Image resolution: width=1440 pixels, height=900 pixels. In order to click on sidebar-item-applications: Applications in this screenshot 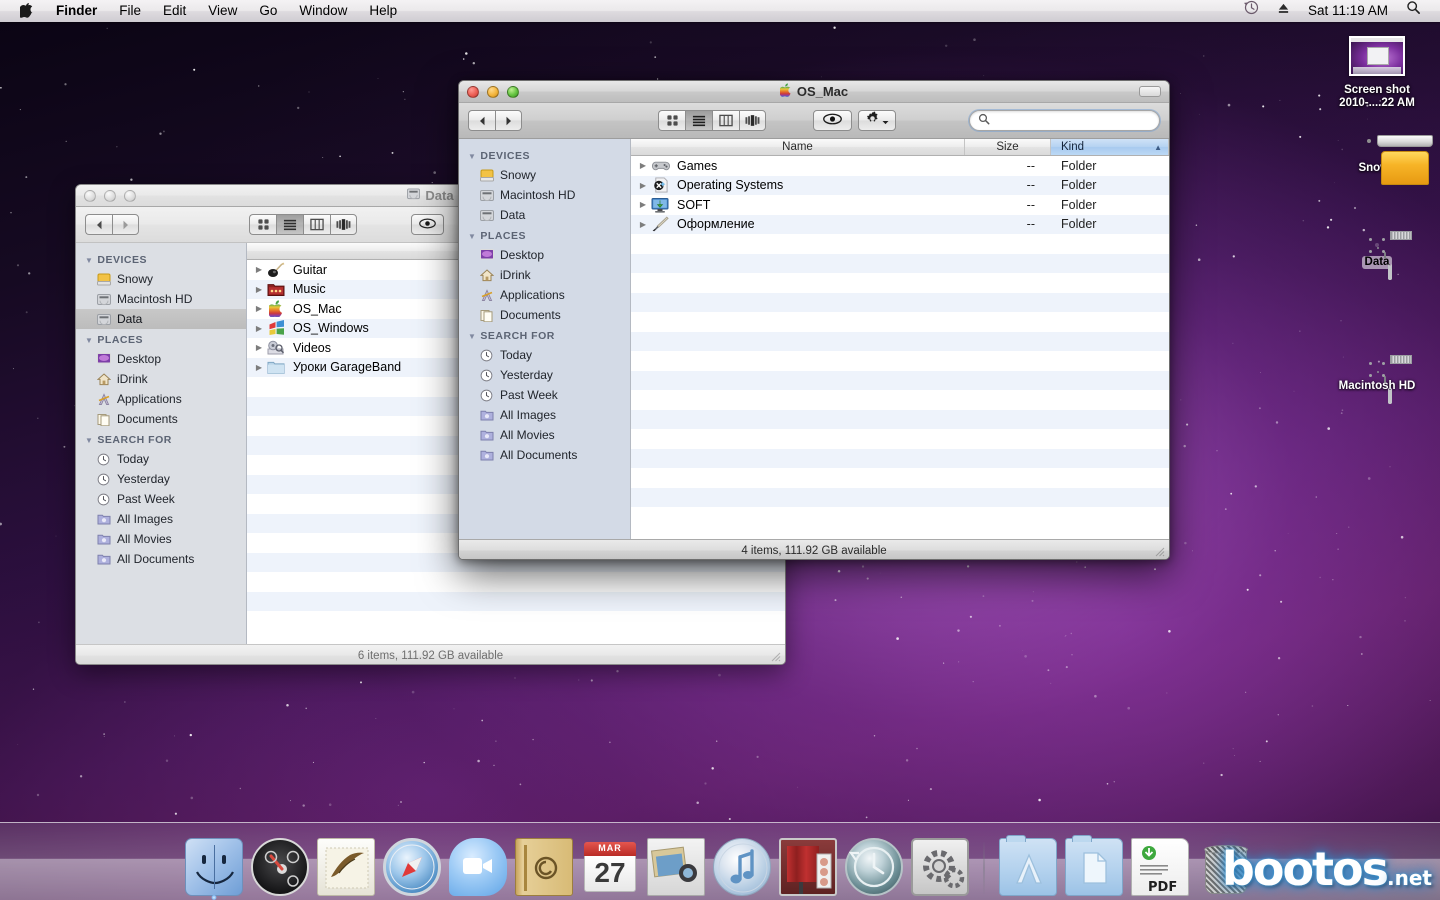, I will do `click(161, 399)`.